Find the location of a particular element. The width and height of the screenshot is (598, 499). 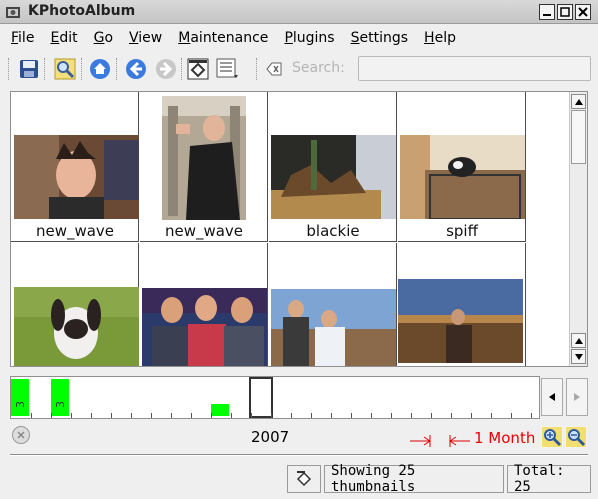

home-icon is located at coordinates (100, 69).